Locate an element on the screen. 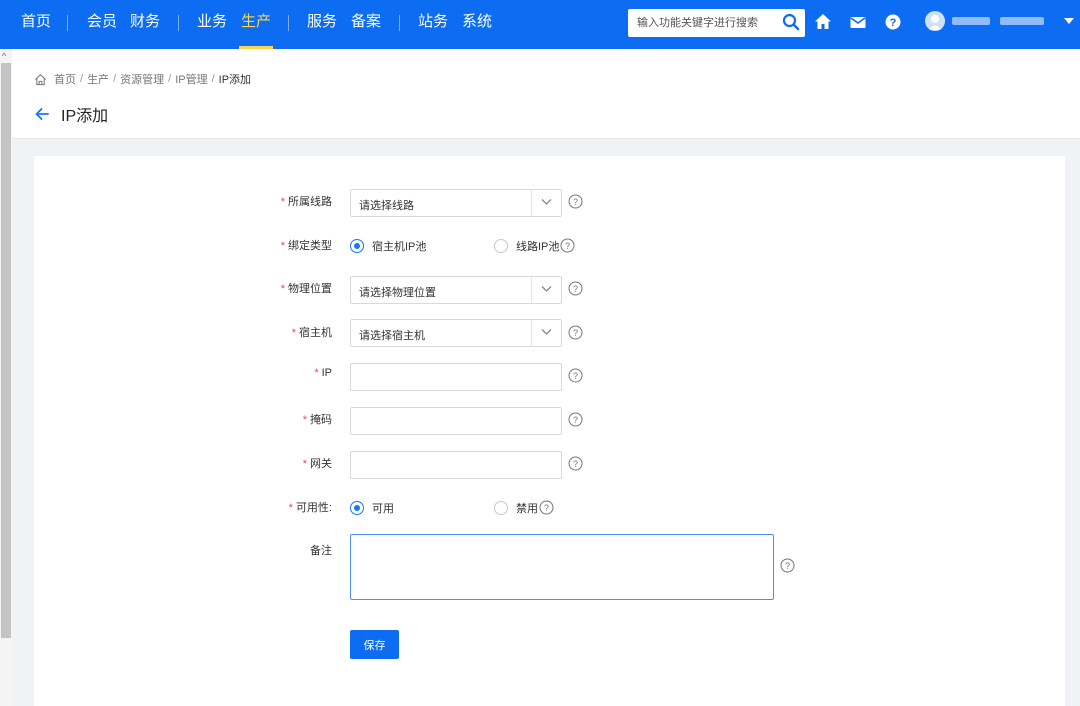  username-redacted is located at coordinates (1004, 21).